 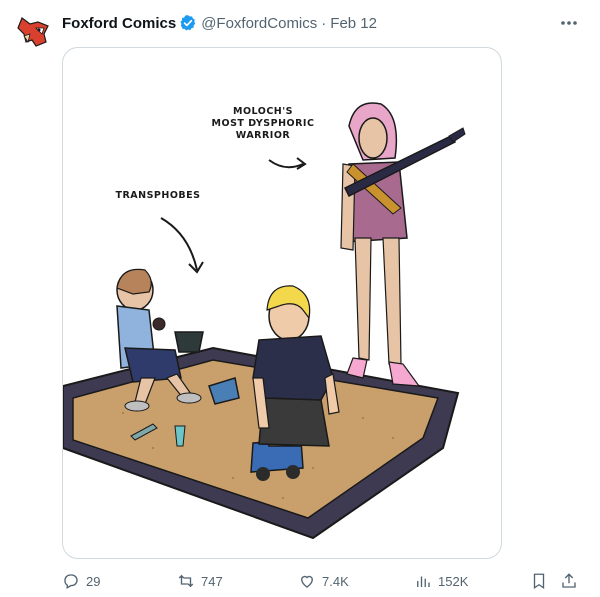 I want to click on author-handle: @FoxfordComics, so click(x=259, y=23).